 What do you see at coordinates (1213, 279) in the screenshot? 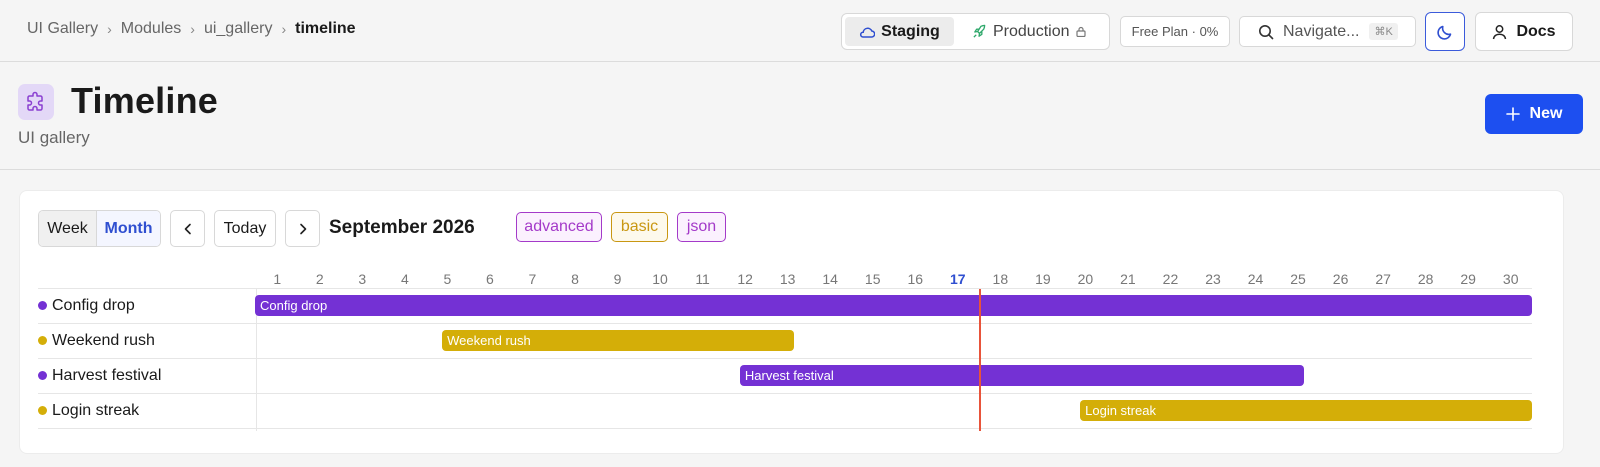
I see `day-number-23: 23` at bounding box center [1213, 279].